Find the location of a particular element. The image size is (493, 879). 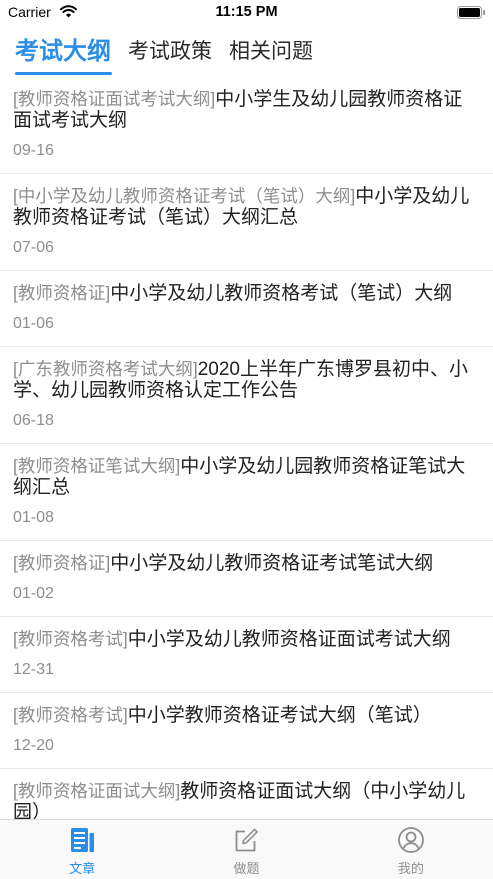

article-headline: [教师资格证面试考试大纲]中小学生及幼儿园教师资格证面试考试大纲 is located at coordinates (241, 110).